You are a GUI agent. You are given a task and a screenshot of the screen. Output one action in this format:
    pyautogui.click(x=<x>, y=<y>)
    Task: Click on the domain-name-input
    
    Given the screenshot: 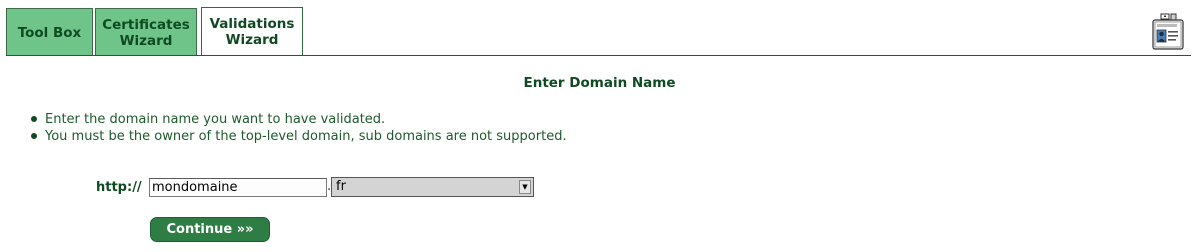 What is the action you would take?
    pyautogui.click(x=238, y=187)
    